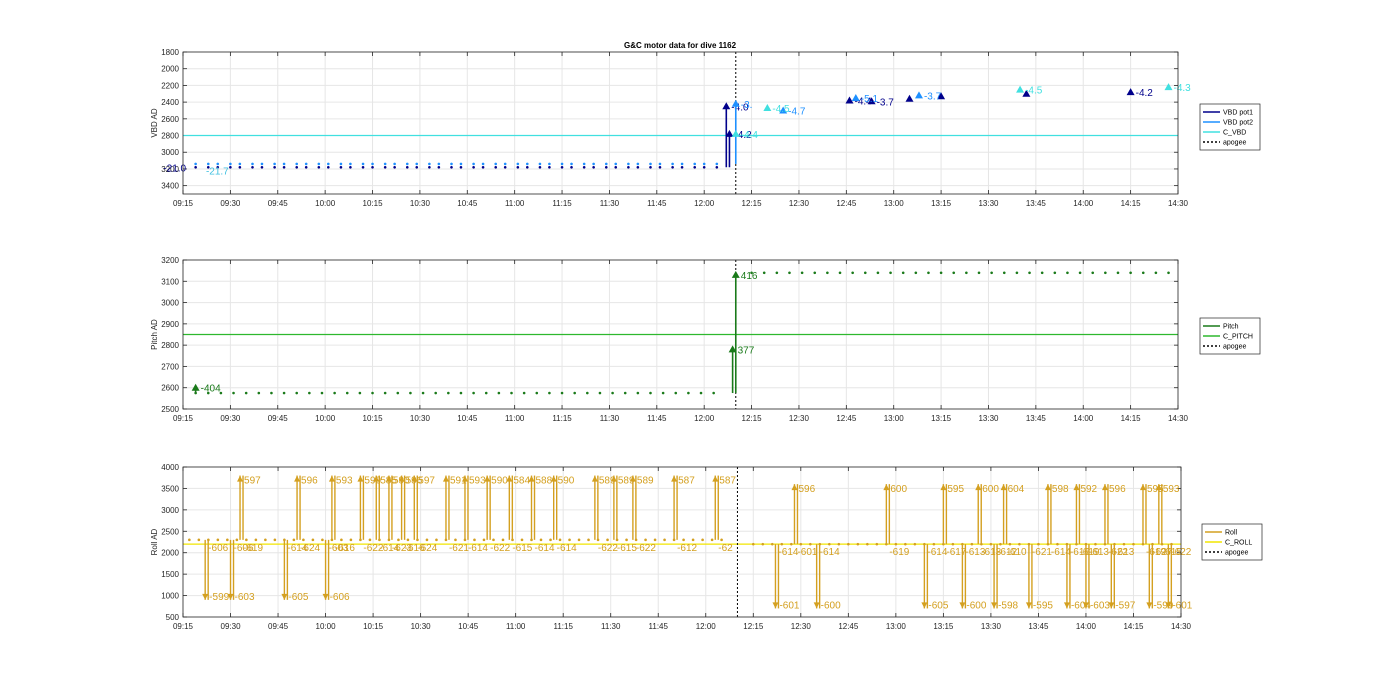 The width and height of the screenshot is (1400, 693). I want to click on data-label: -3.7, so click(886, 102).